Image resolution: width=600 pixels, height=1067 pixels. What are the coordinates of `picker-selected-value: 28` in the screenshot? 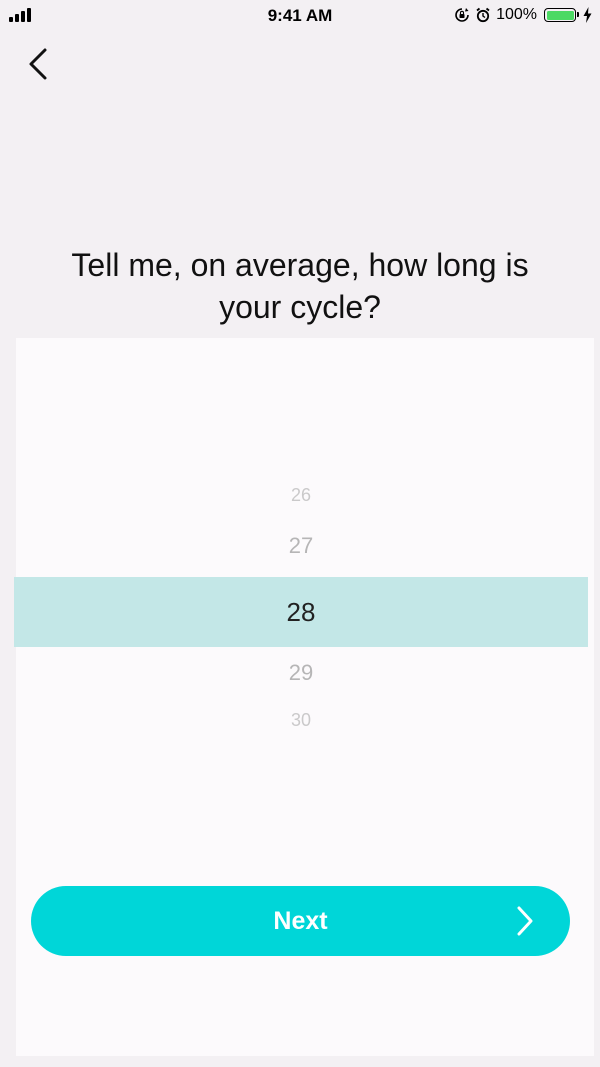 It's located at (301, 611).